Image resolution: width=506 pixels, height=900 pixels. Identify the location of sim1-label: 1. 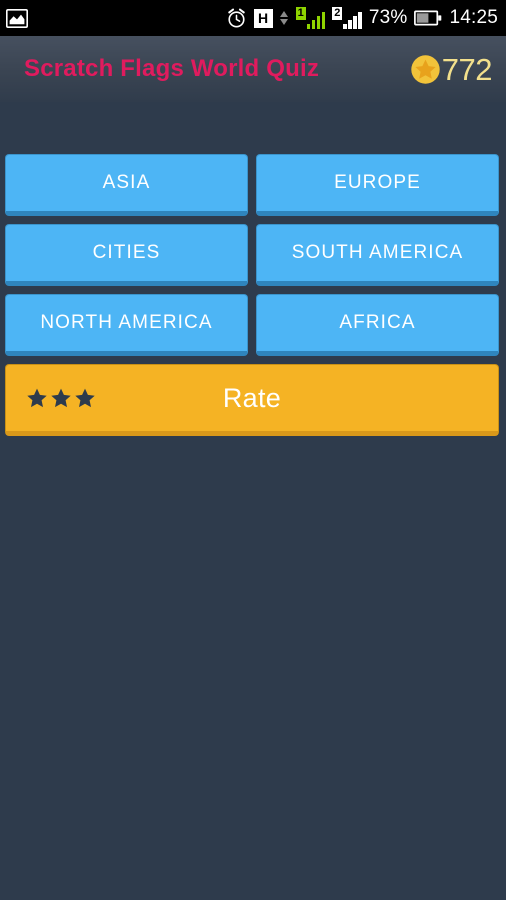
(300, 13).